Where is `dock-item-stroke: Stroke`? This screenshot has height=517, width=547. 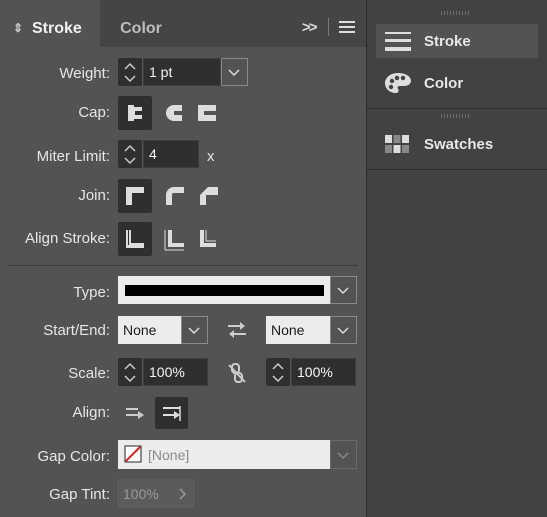
dock-item-stroke: Stroke is located at coordinates (457, 41).